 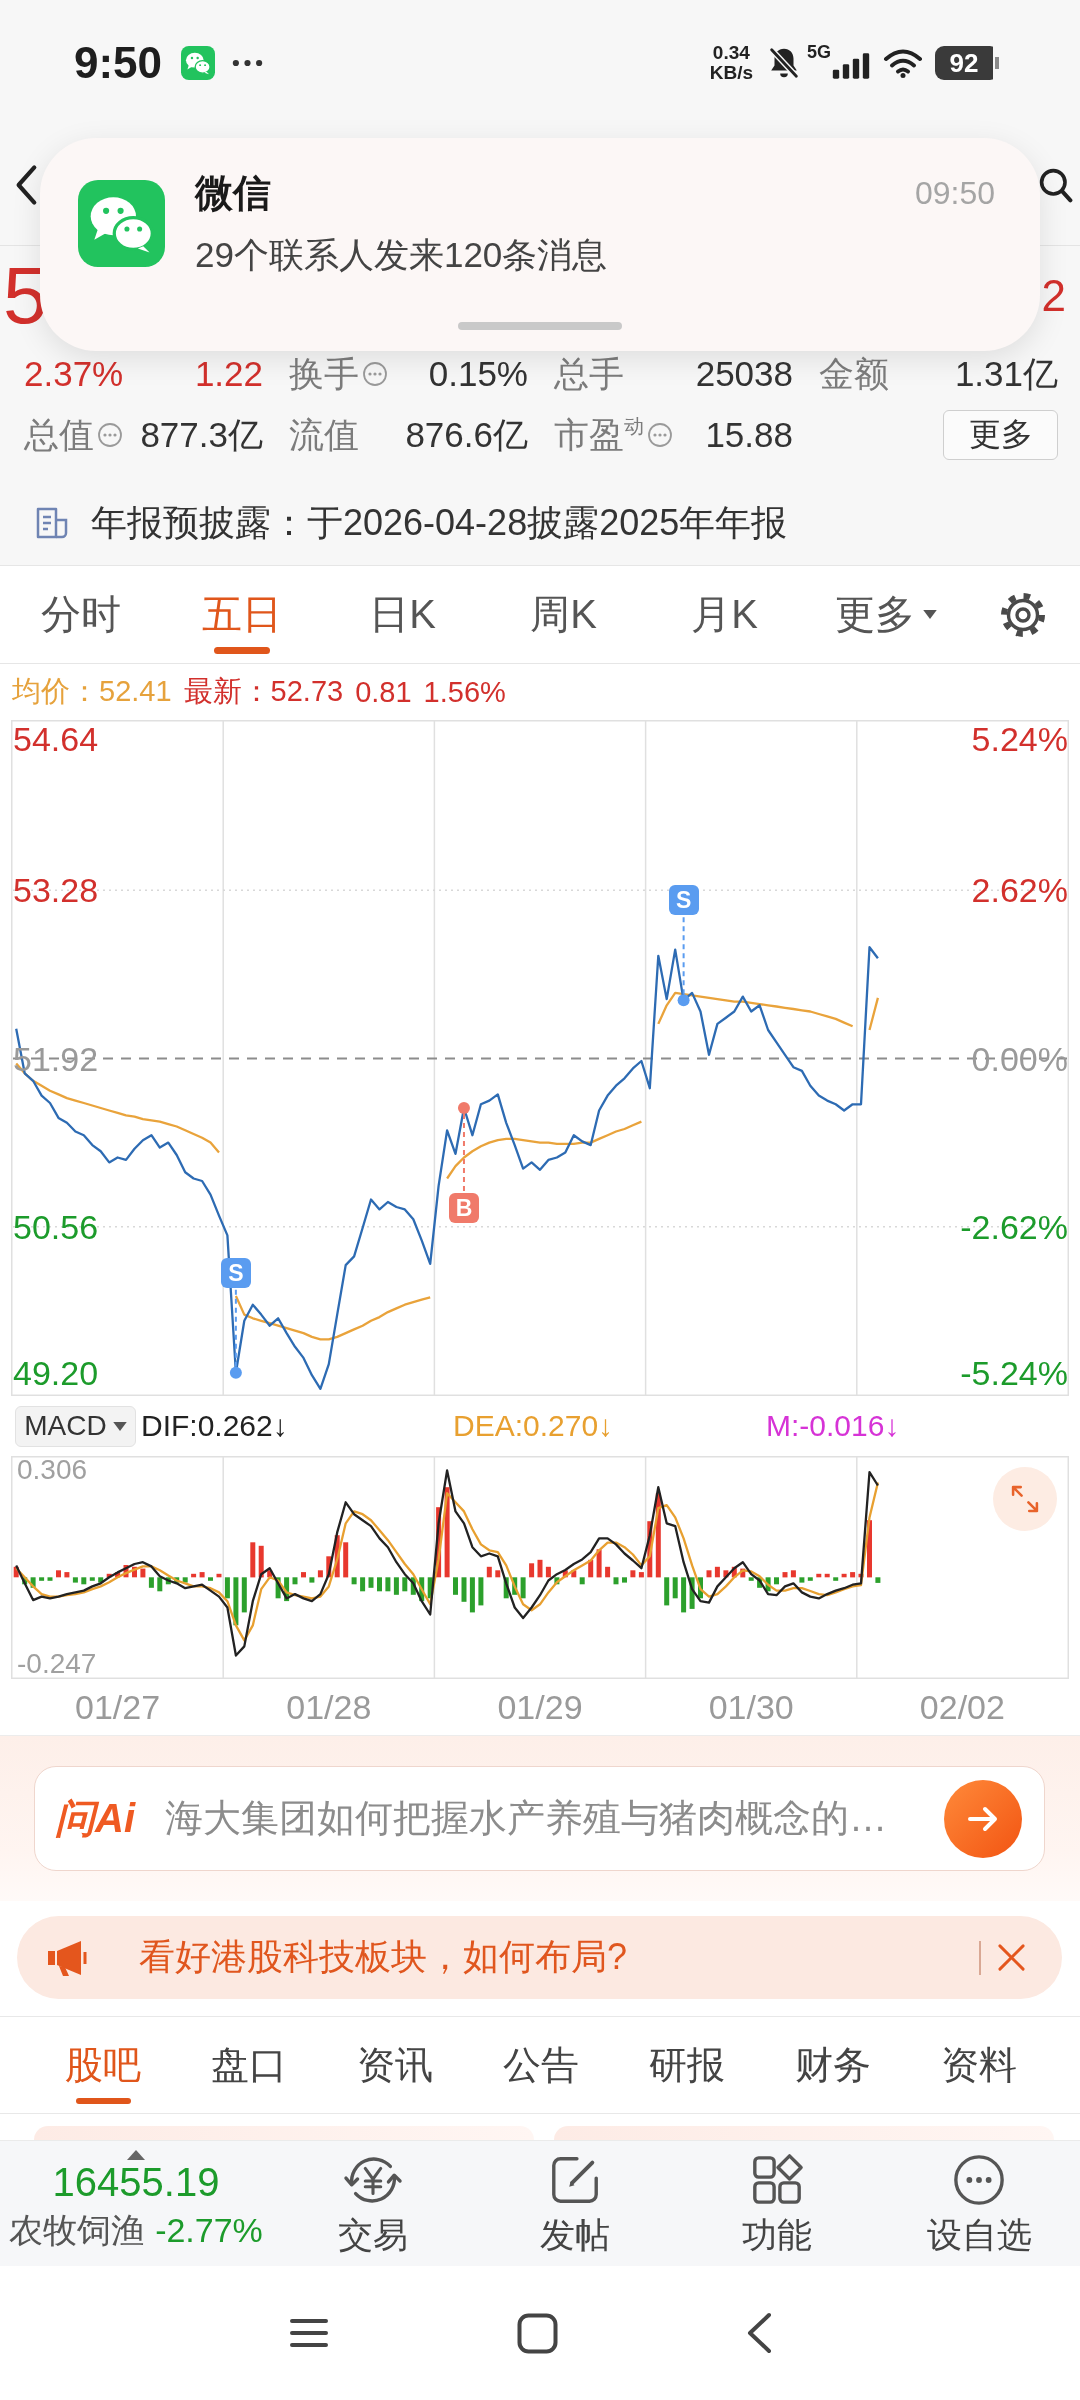 What do you see at coordinates (854, 373) in the screenshot?
I see `stat-label: 金额` at bounding box center [854, 373].